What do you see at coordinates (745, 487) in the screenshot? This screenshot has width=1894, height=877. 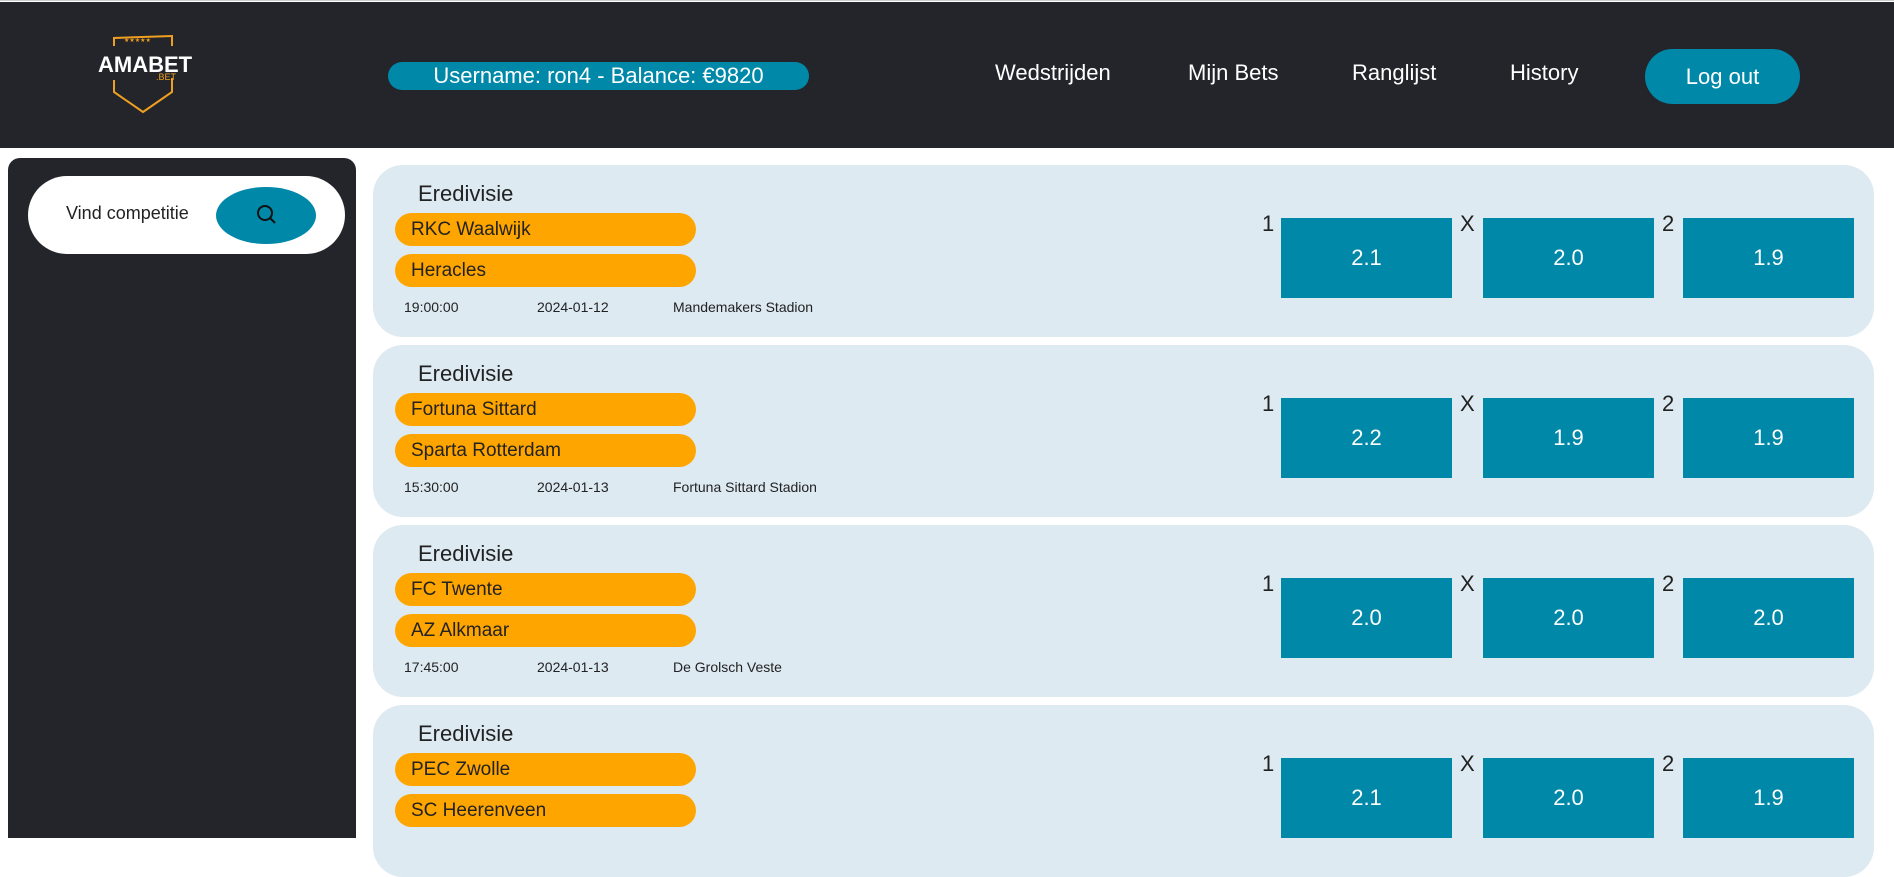 I see `match-venue: Fortuna Sittard Stadion` at bounding box center [745, 487].